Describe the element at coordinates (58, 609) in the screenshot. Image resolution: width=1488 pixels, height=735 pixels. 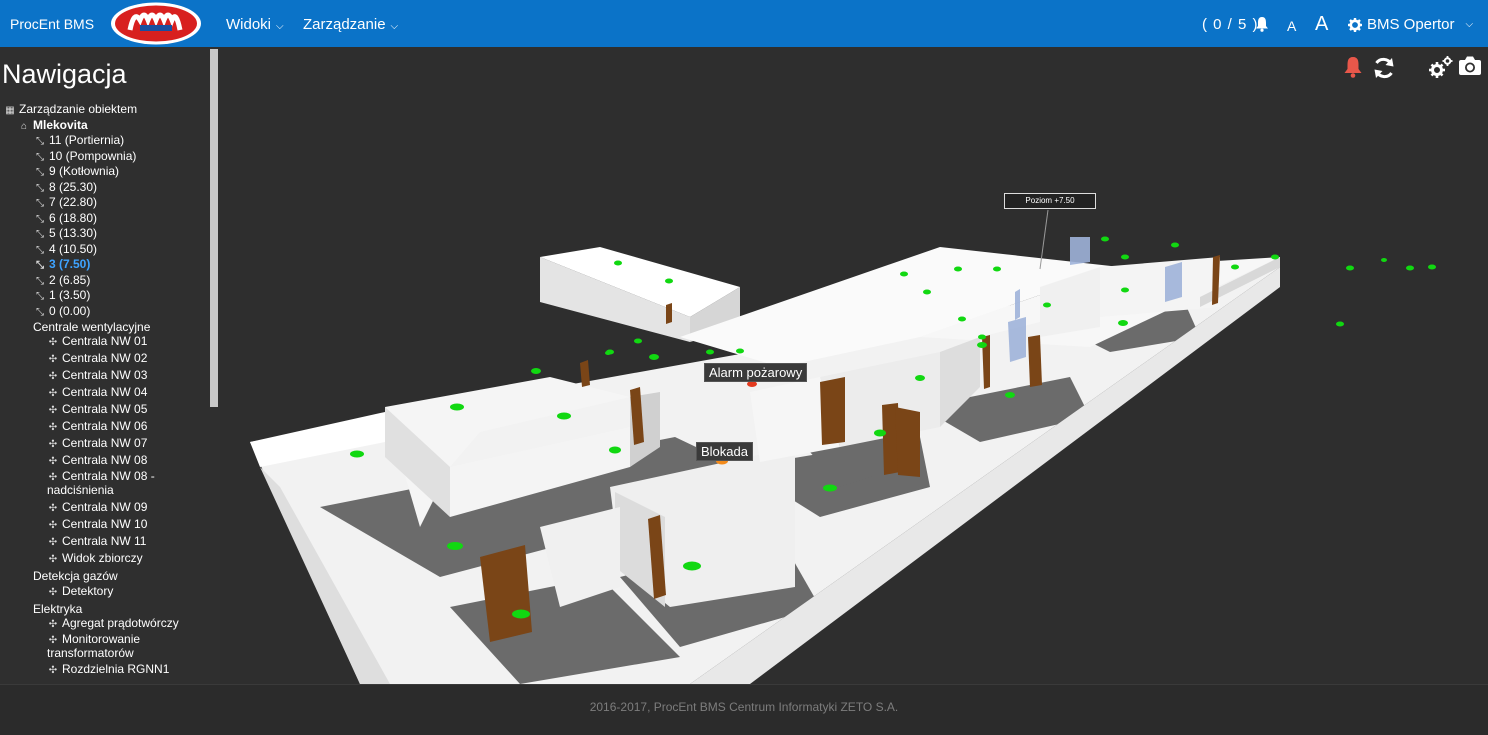
I see `tree-item-label: Elektryka` at that location.